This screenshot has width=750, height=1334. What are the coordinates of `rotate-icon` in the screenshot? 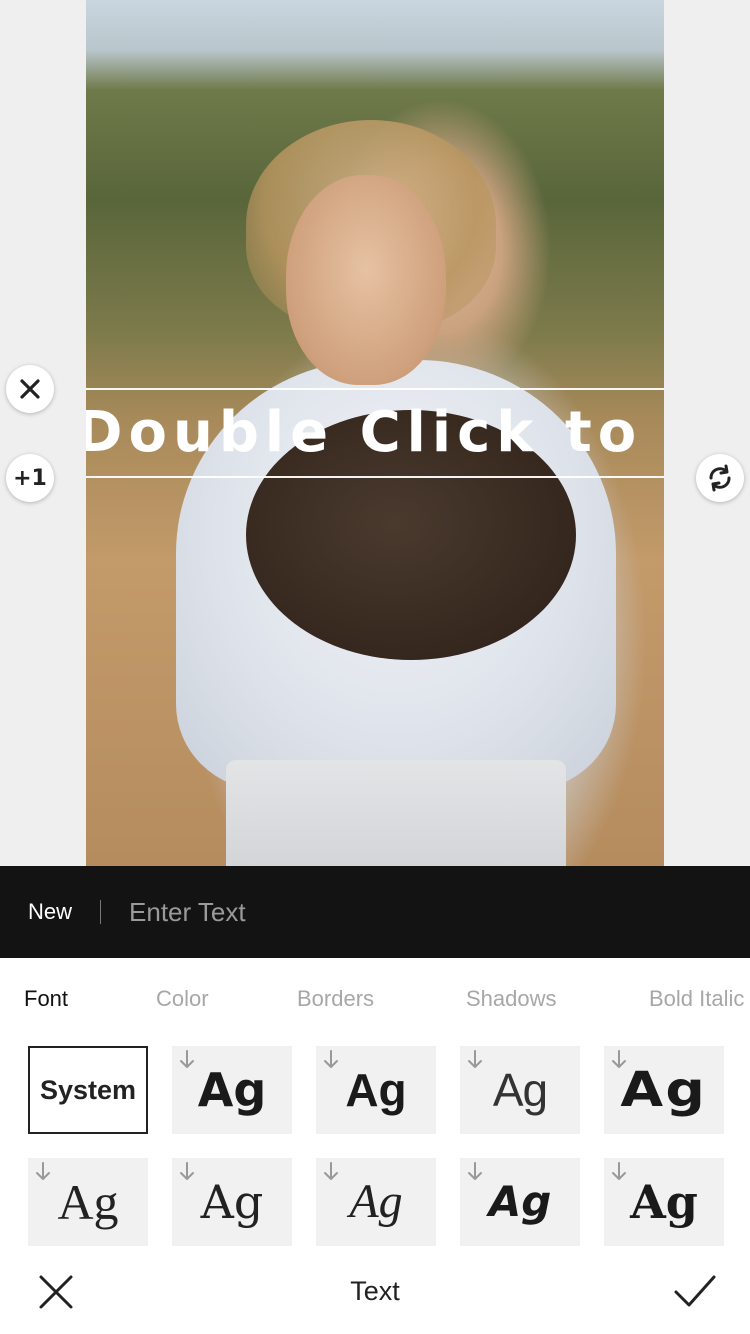 It's located at (720, 478).